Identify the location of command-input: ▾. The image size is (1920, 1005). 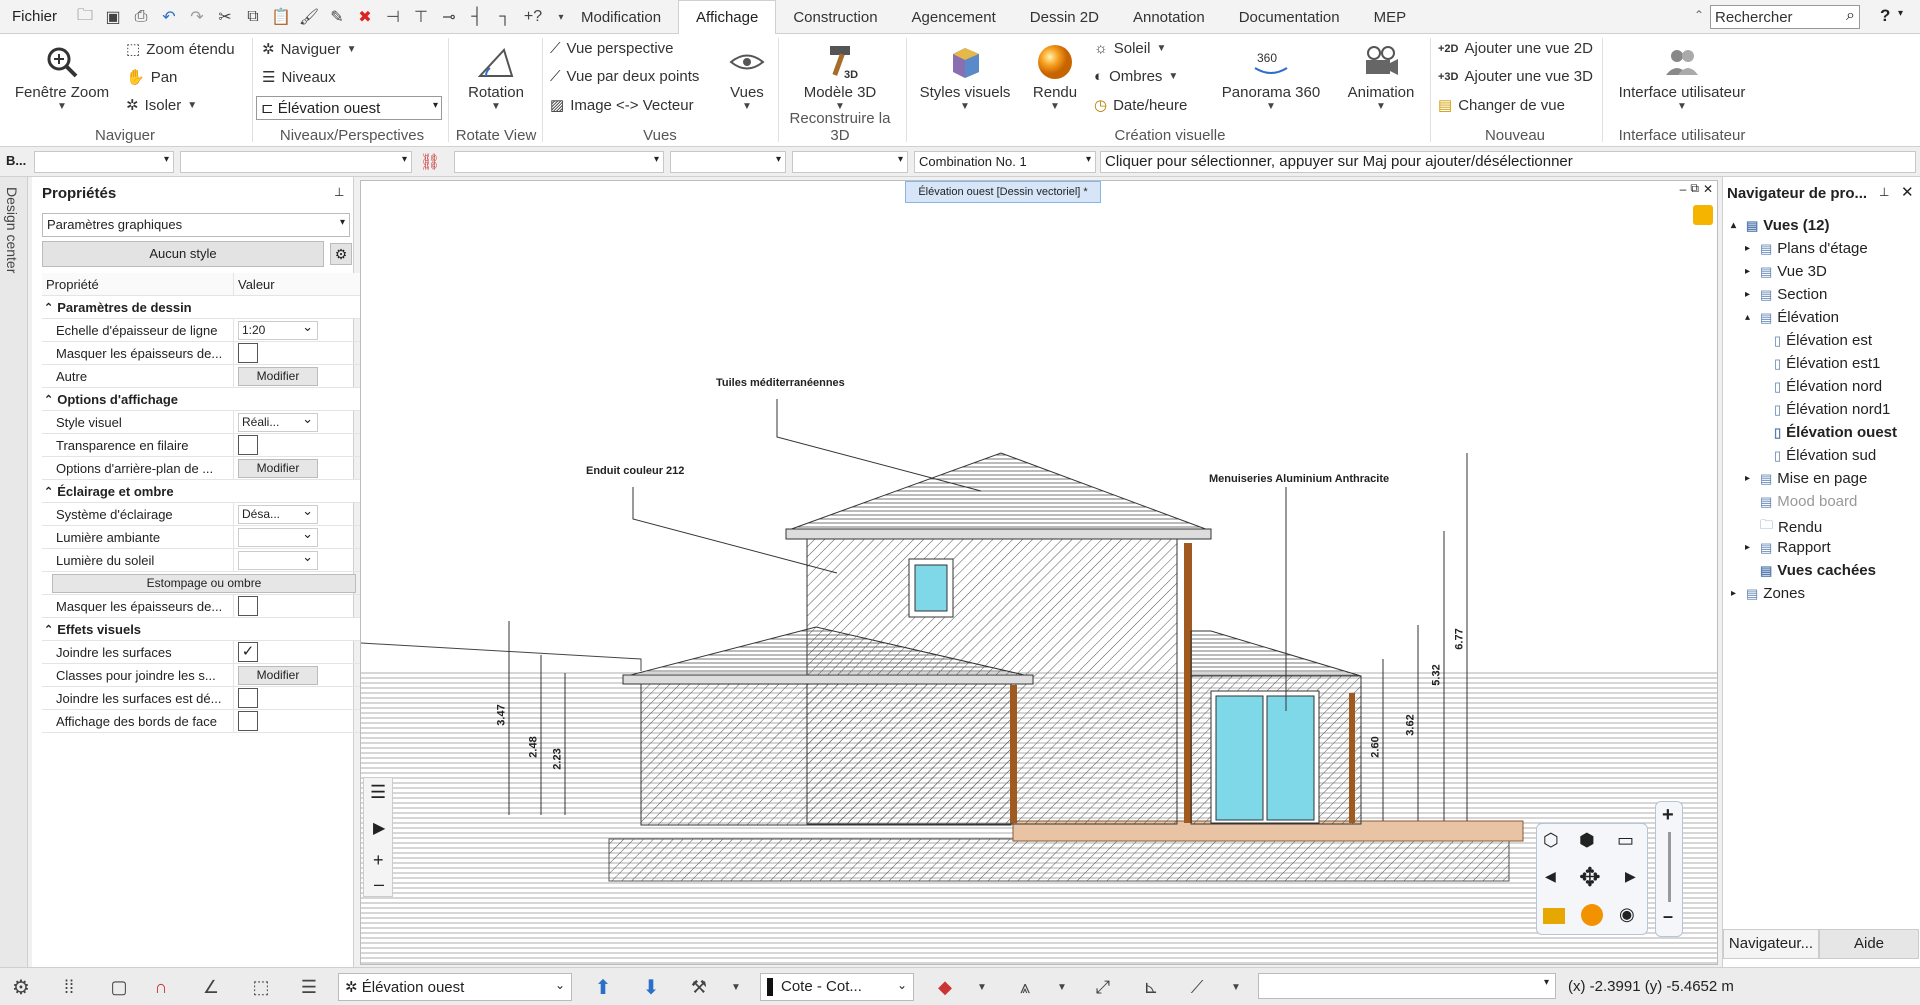
(1407, 986).